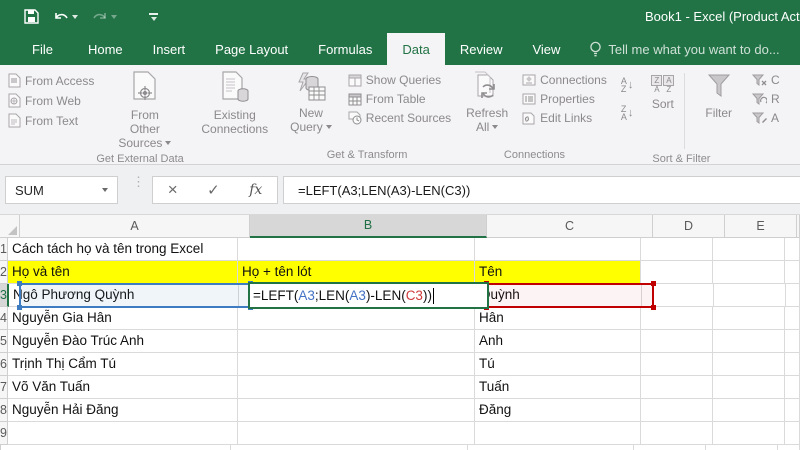  Describe the element at coordinates (234, 103) in the screenshot. I see `existing-connections-button: Existing Connections` at that location.